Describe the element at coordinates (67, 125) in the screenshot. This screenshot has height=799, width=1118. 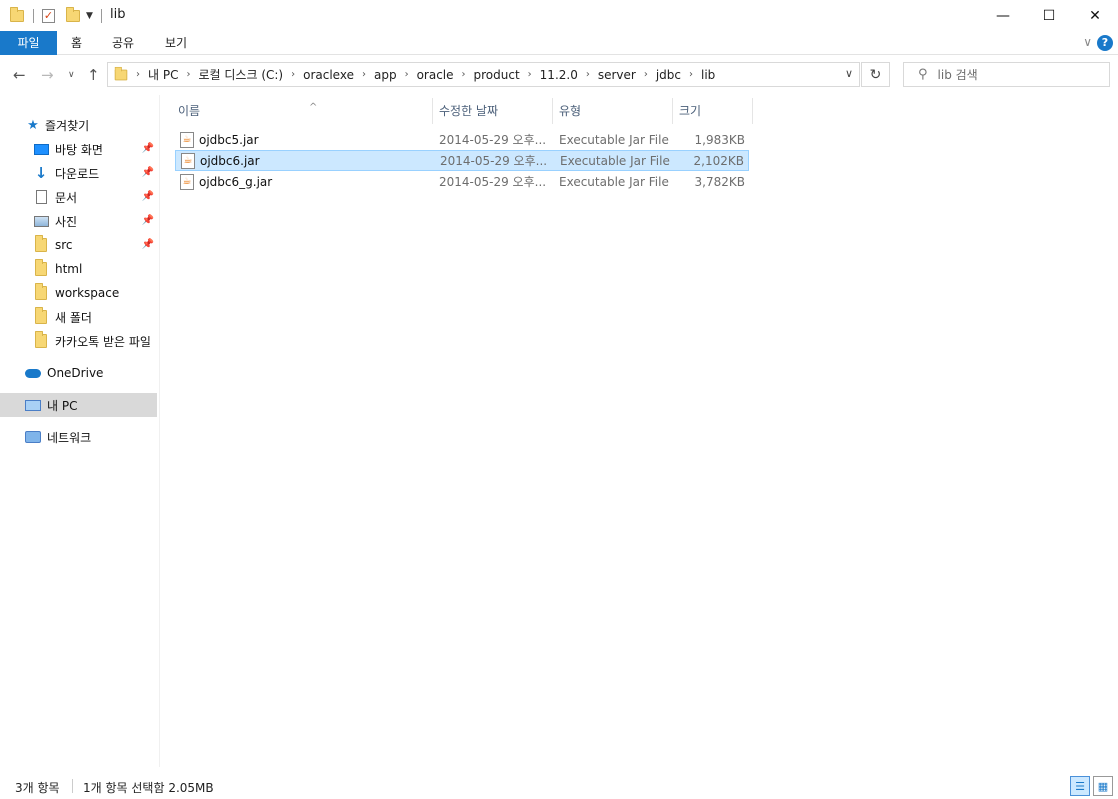
I see `sidebar-item-label: 즐겨찾기` at that location.